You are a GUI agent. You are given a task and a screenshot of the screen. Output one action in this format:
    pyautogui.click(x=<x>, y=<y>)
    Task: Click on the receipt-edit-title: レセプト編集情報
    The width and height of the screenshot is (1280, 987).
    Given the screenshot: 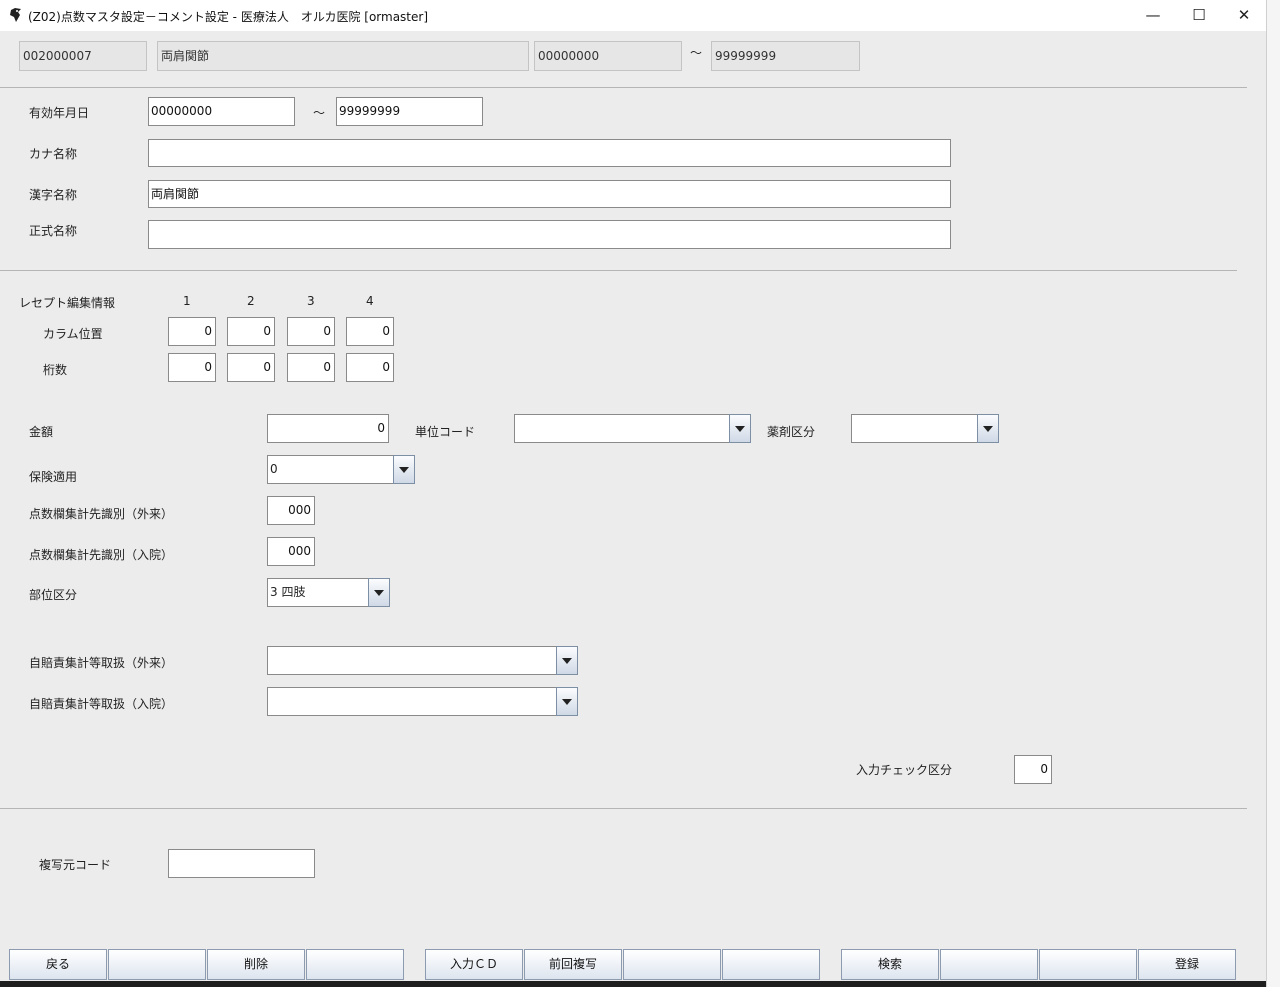 What is the action you would take?
    pyautogui.click(x=67, y=303)
    